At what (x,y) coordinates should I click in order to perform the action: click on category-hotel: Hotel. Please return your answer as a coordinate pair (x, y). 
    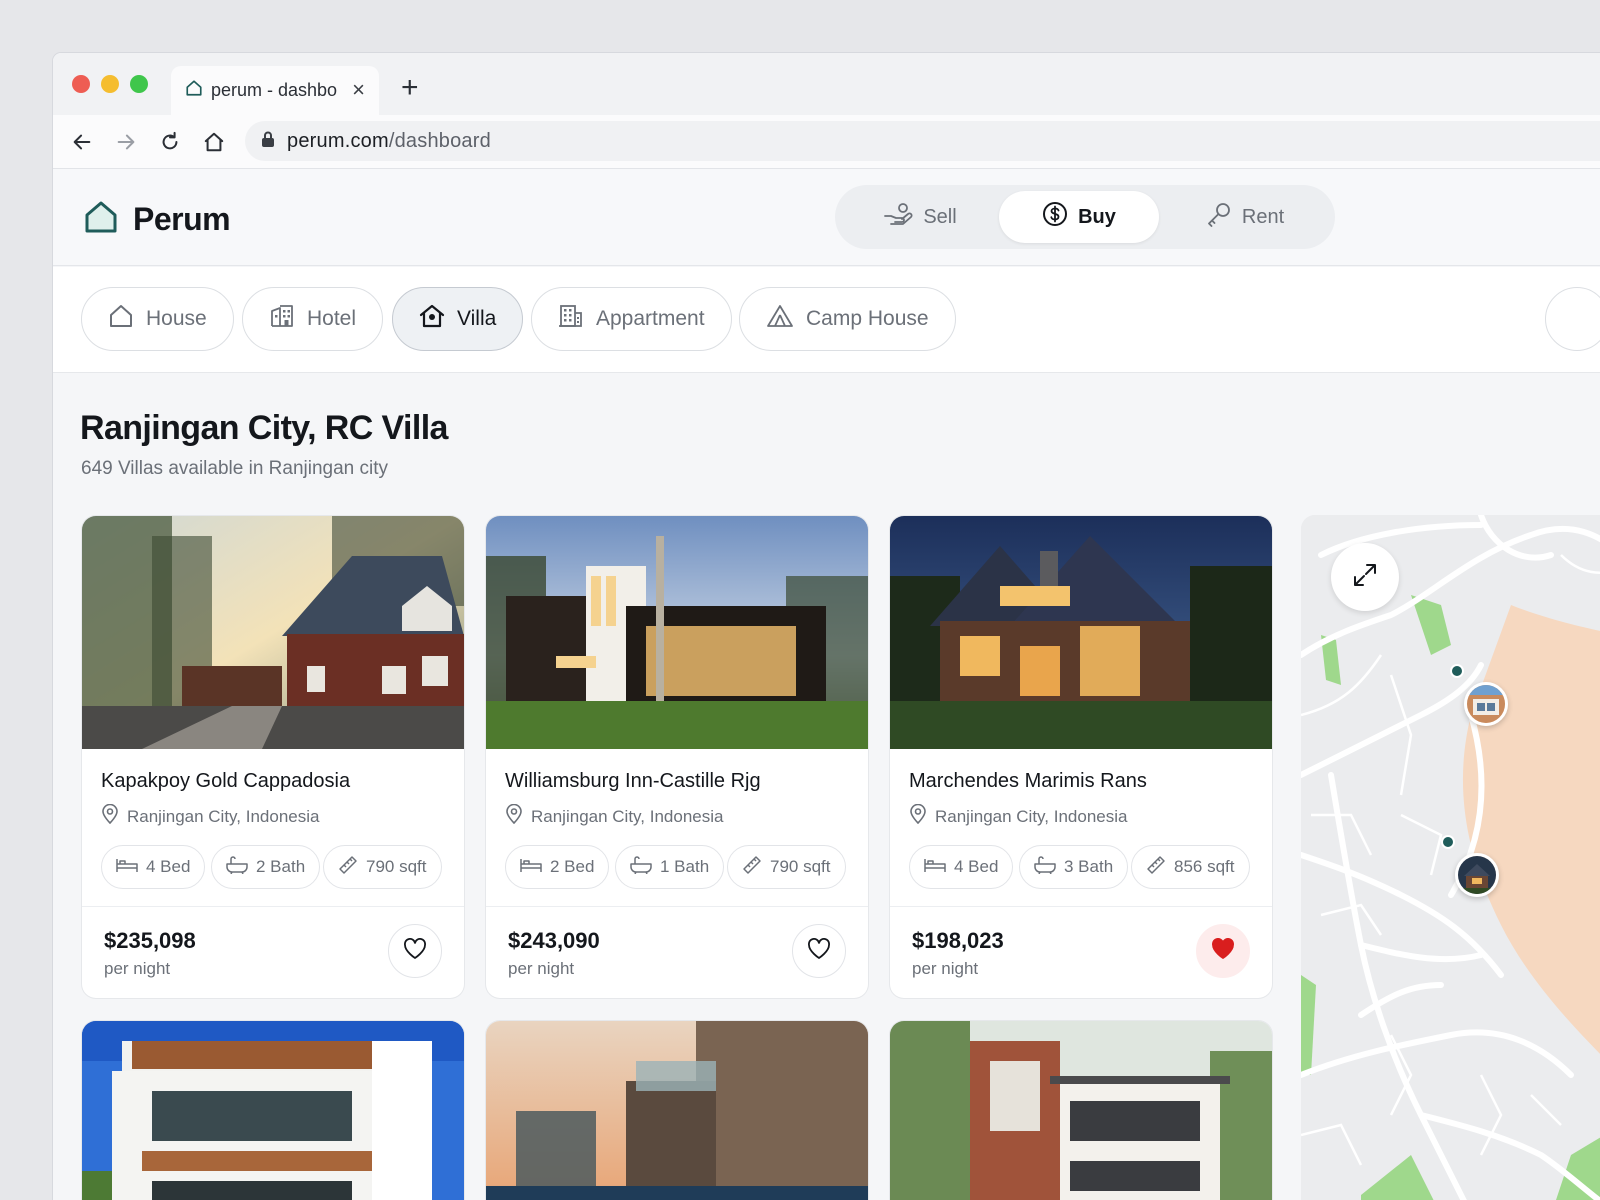
    Looking at the image, I should click on (313, 319).